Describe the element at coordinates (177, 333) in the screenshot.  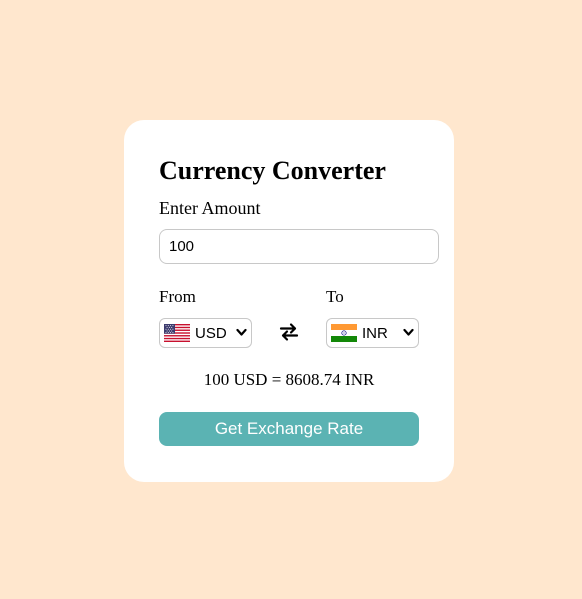
I see `us-flag-icon` at that location.